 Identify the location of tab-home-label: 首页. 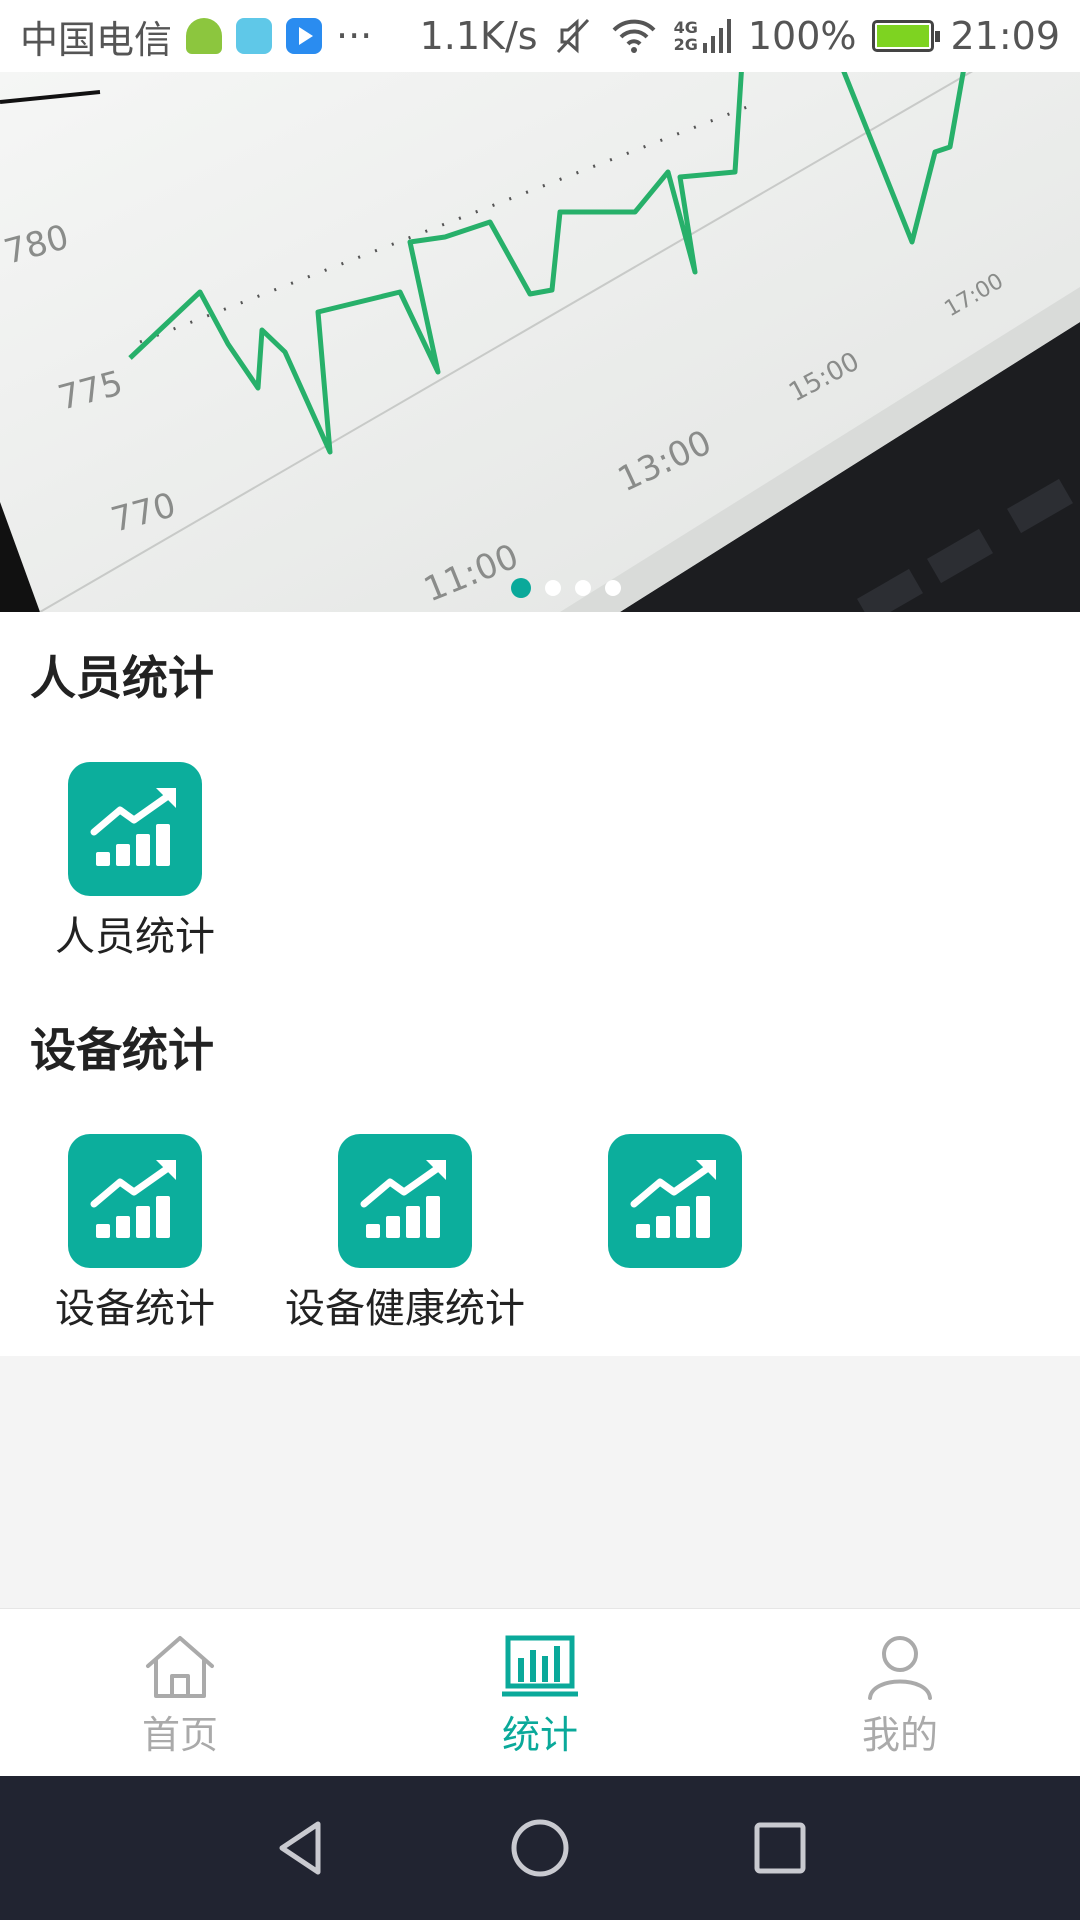
(179, 1735).